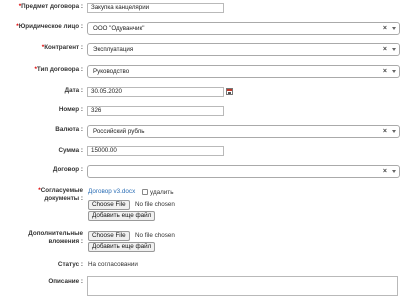 The height and width of the screenshot is (296, 403). I want to click on delete-checkbox, so click(145, 192).